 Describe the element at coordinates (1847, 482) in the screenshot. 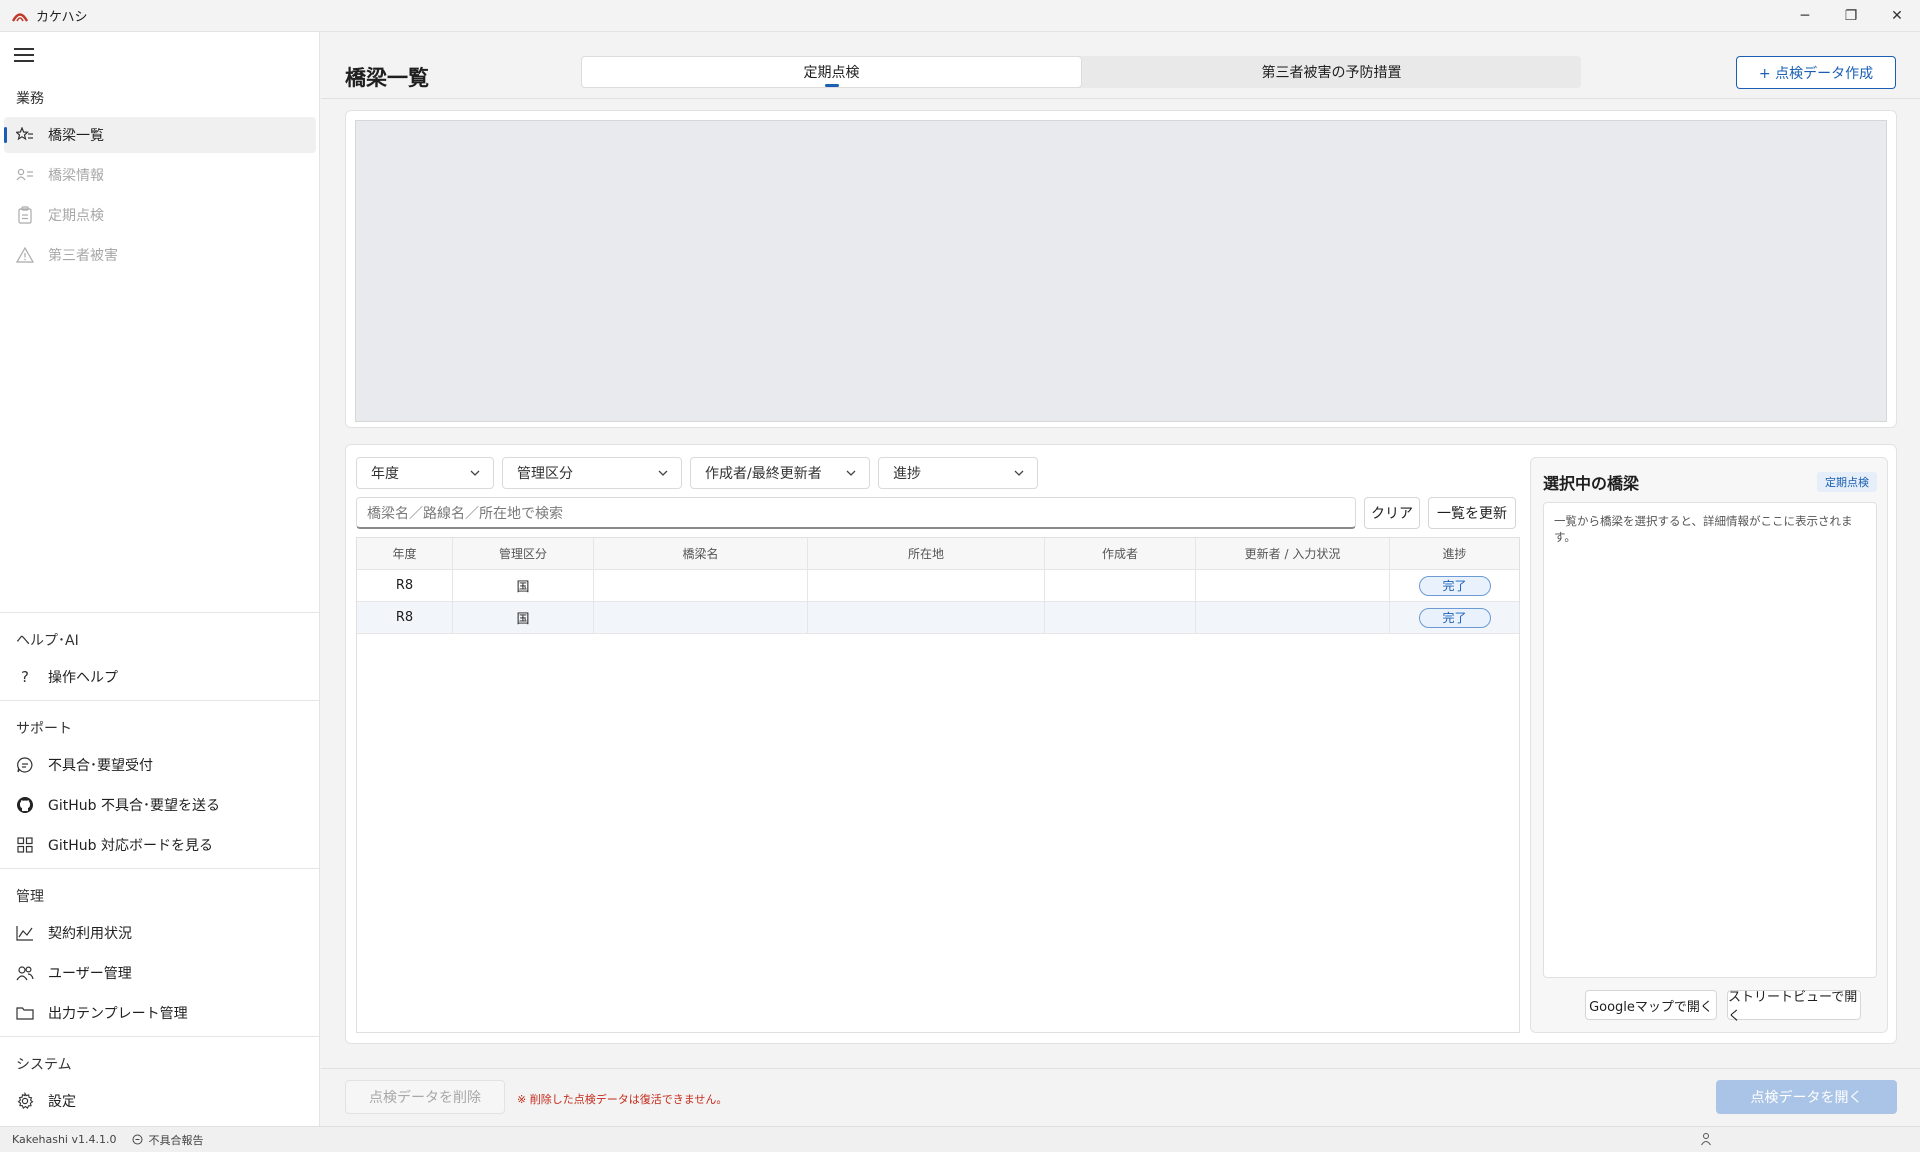

I see `inspection-type-badge: 定期点検` at that location.